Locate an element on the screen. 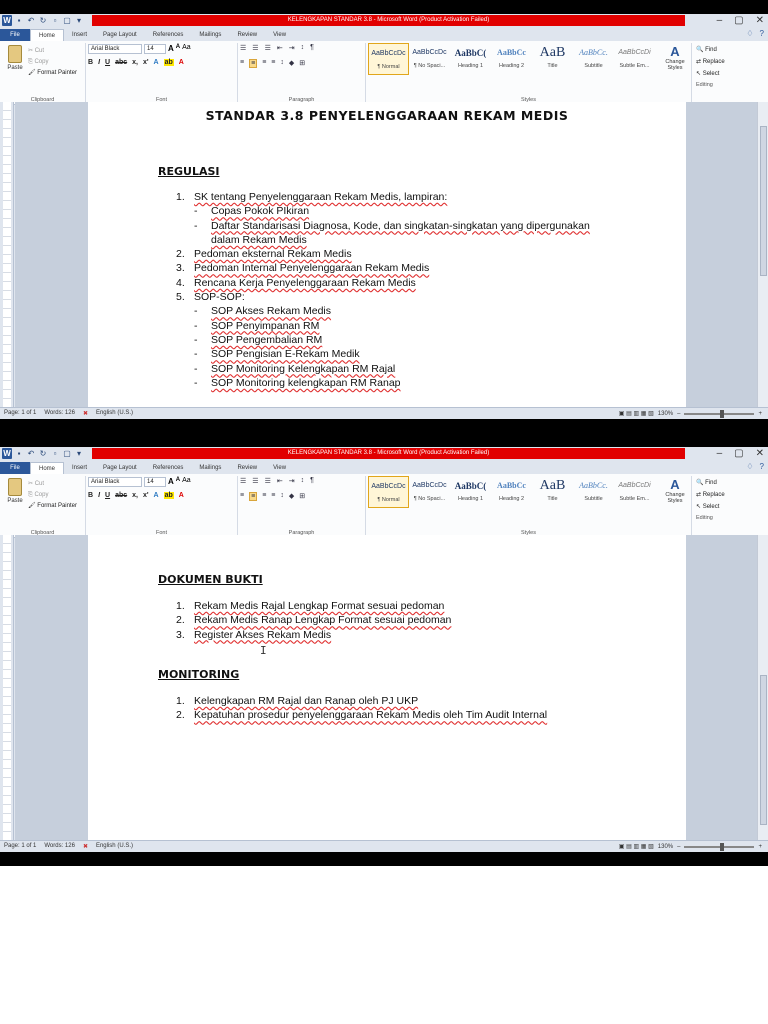 Image resolution: width=768 pixels, height=1024 pixels. cut-button: ✂ Cut is located at coordinates (52, 484).